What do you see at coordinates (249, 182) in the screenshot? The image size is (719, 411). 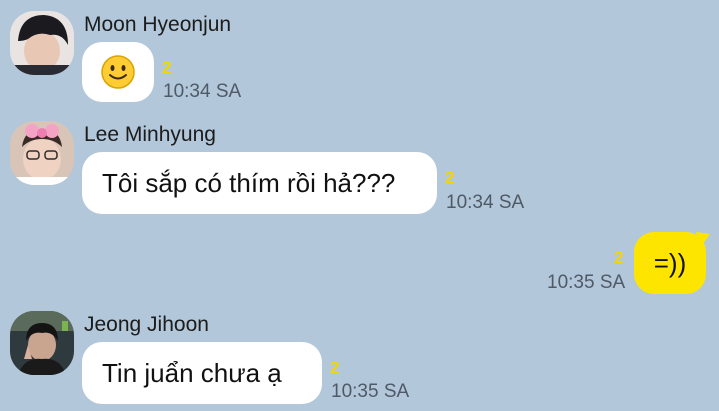 I see `message-text: Tôi sắp có thím rồi hả???` at bounding box center [249, 182].